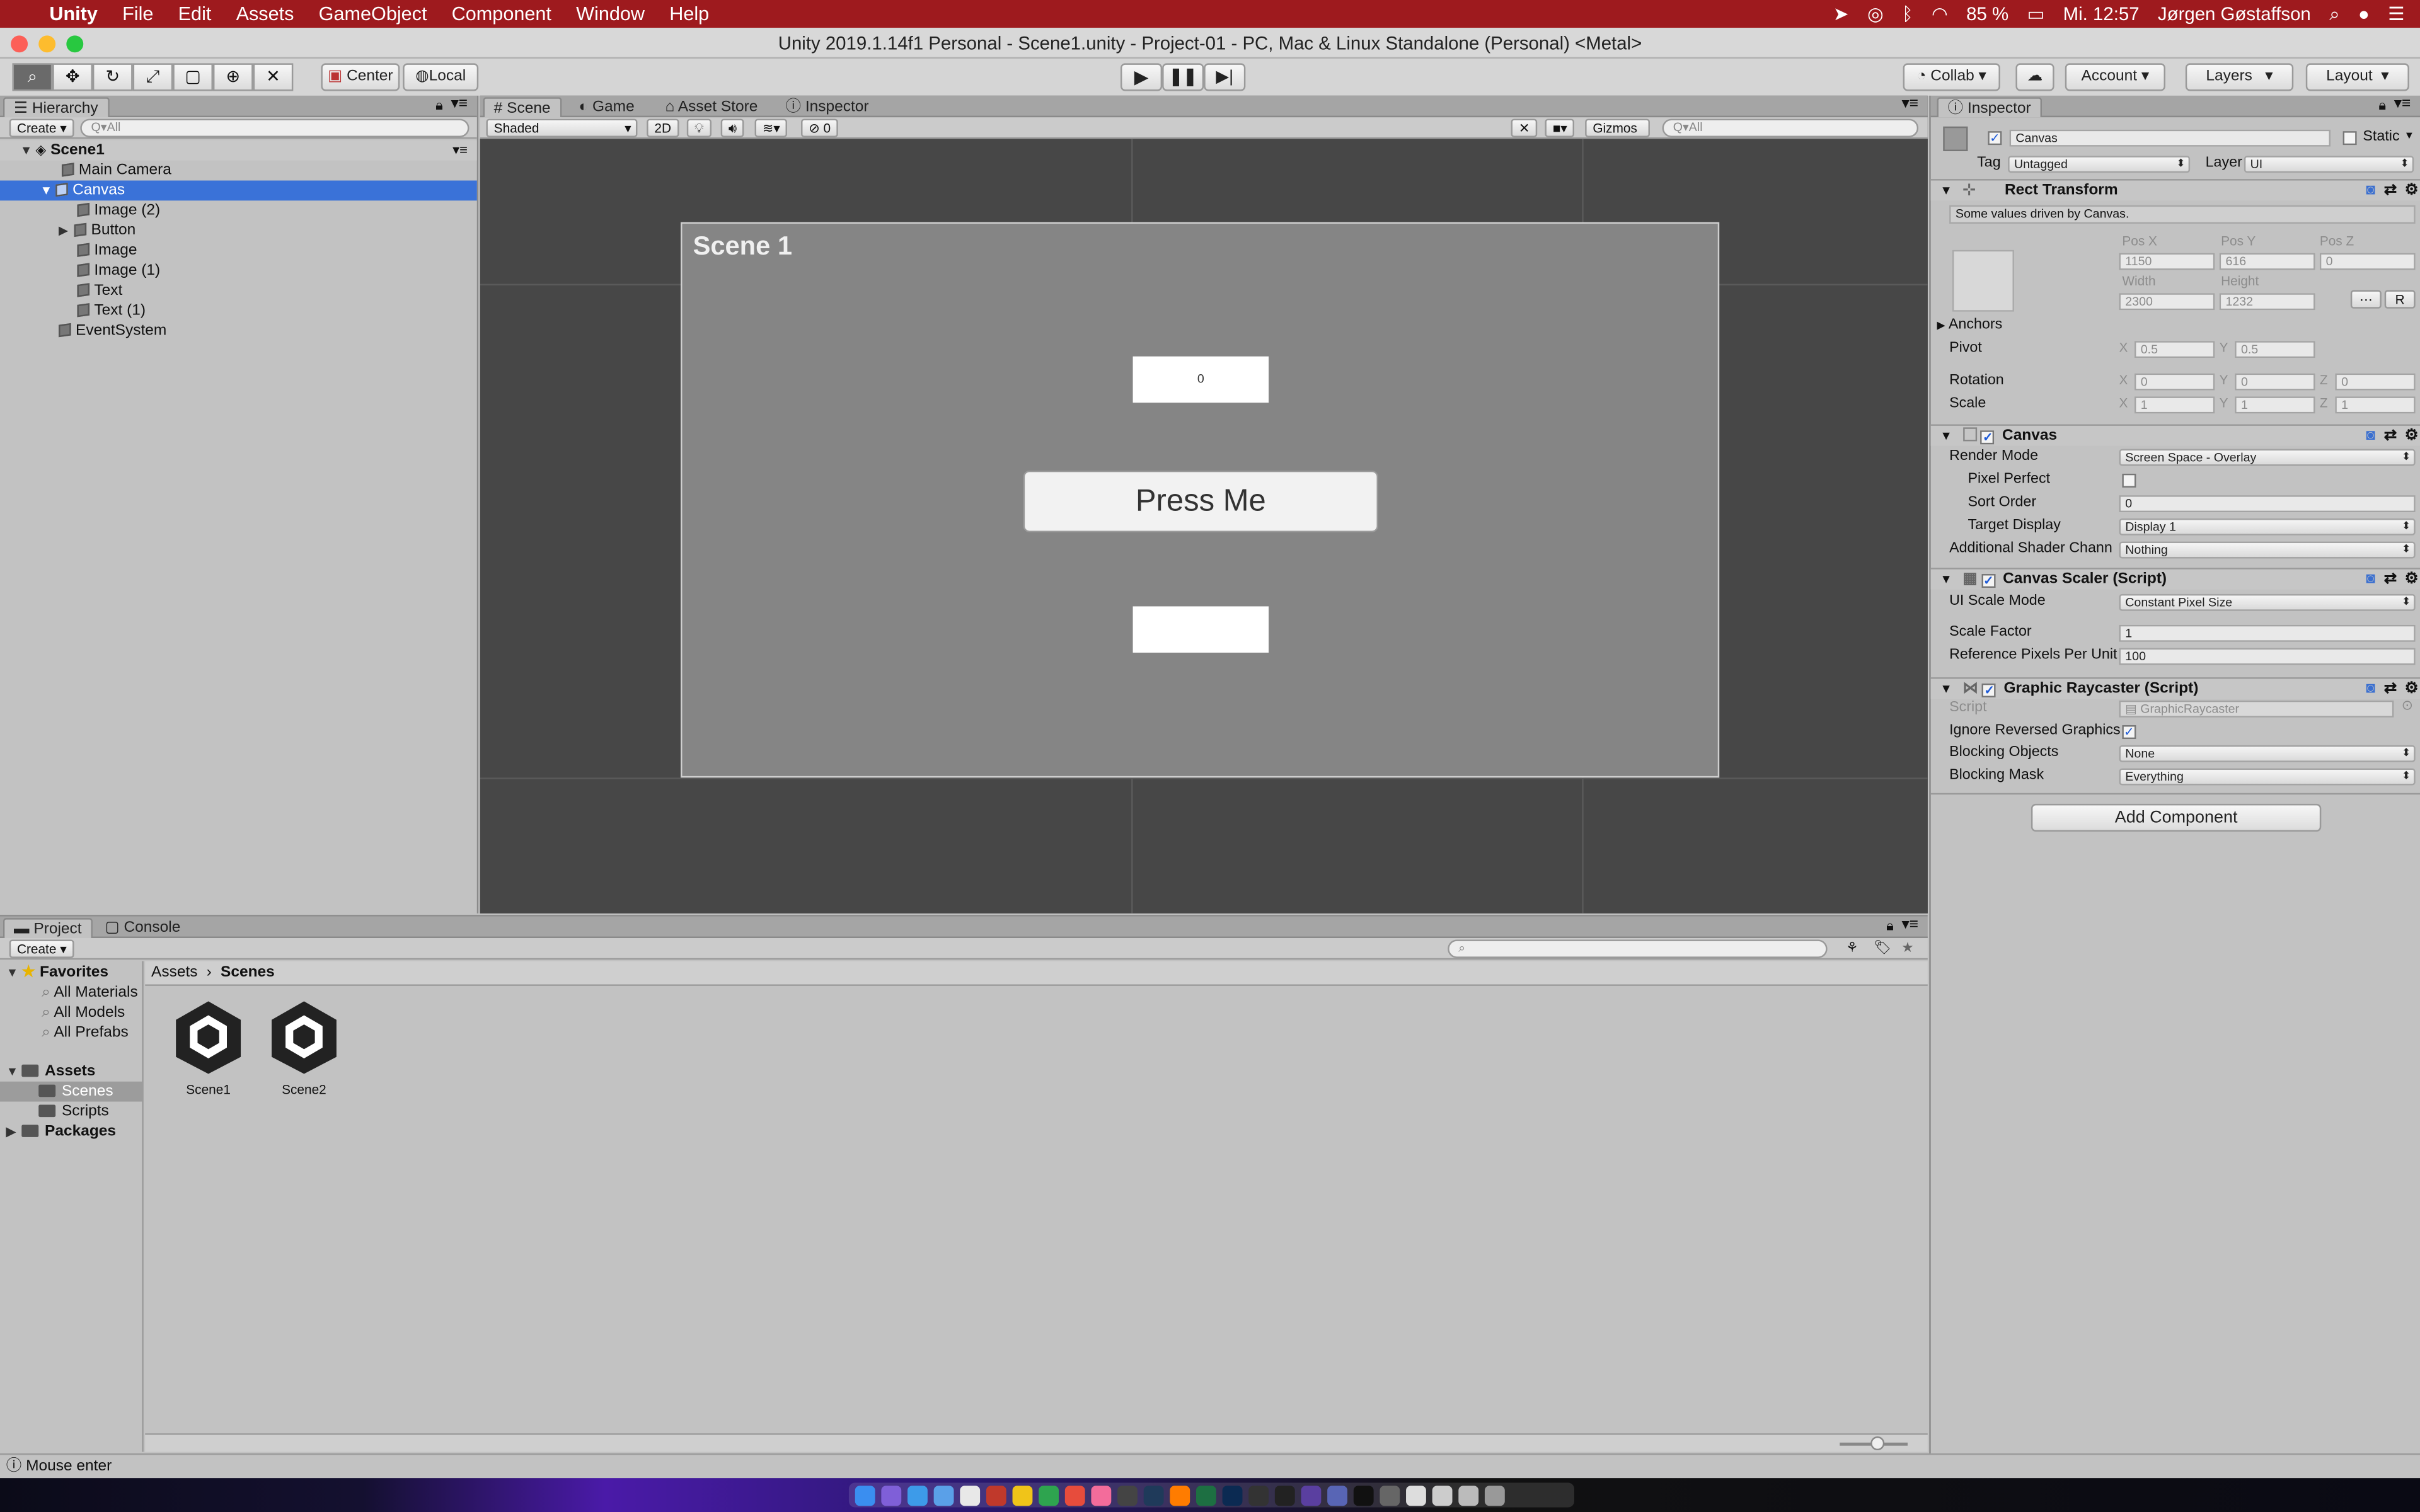 The image size is (2420, 1512). What do you see at coordinates (2167, 261) in the screenshot?
I see `pos-x-field: 1150` at bounding box center [2167, 261].